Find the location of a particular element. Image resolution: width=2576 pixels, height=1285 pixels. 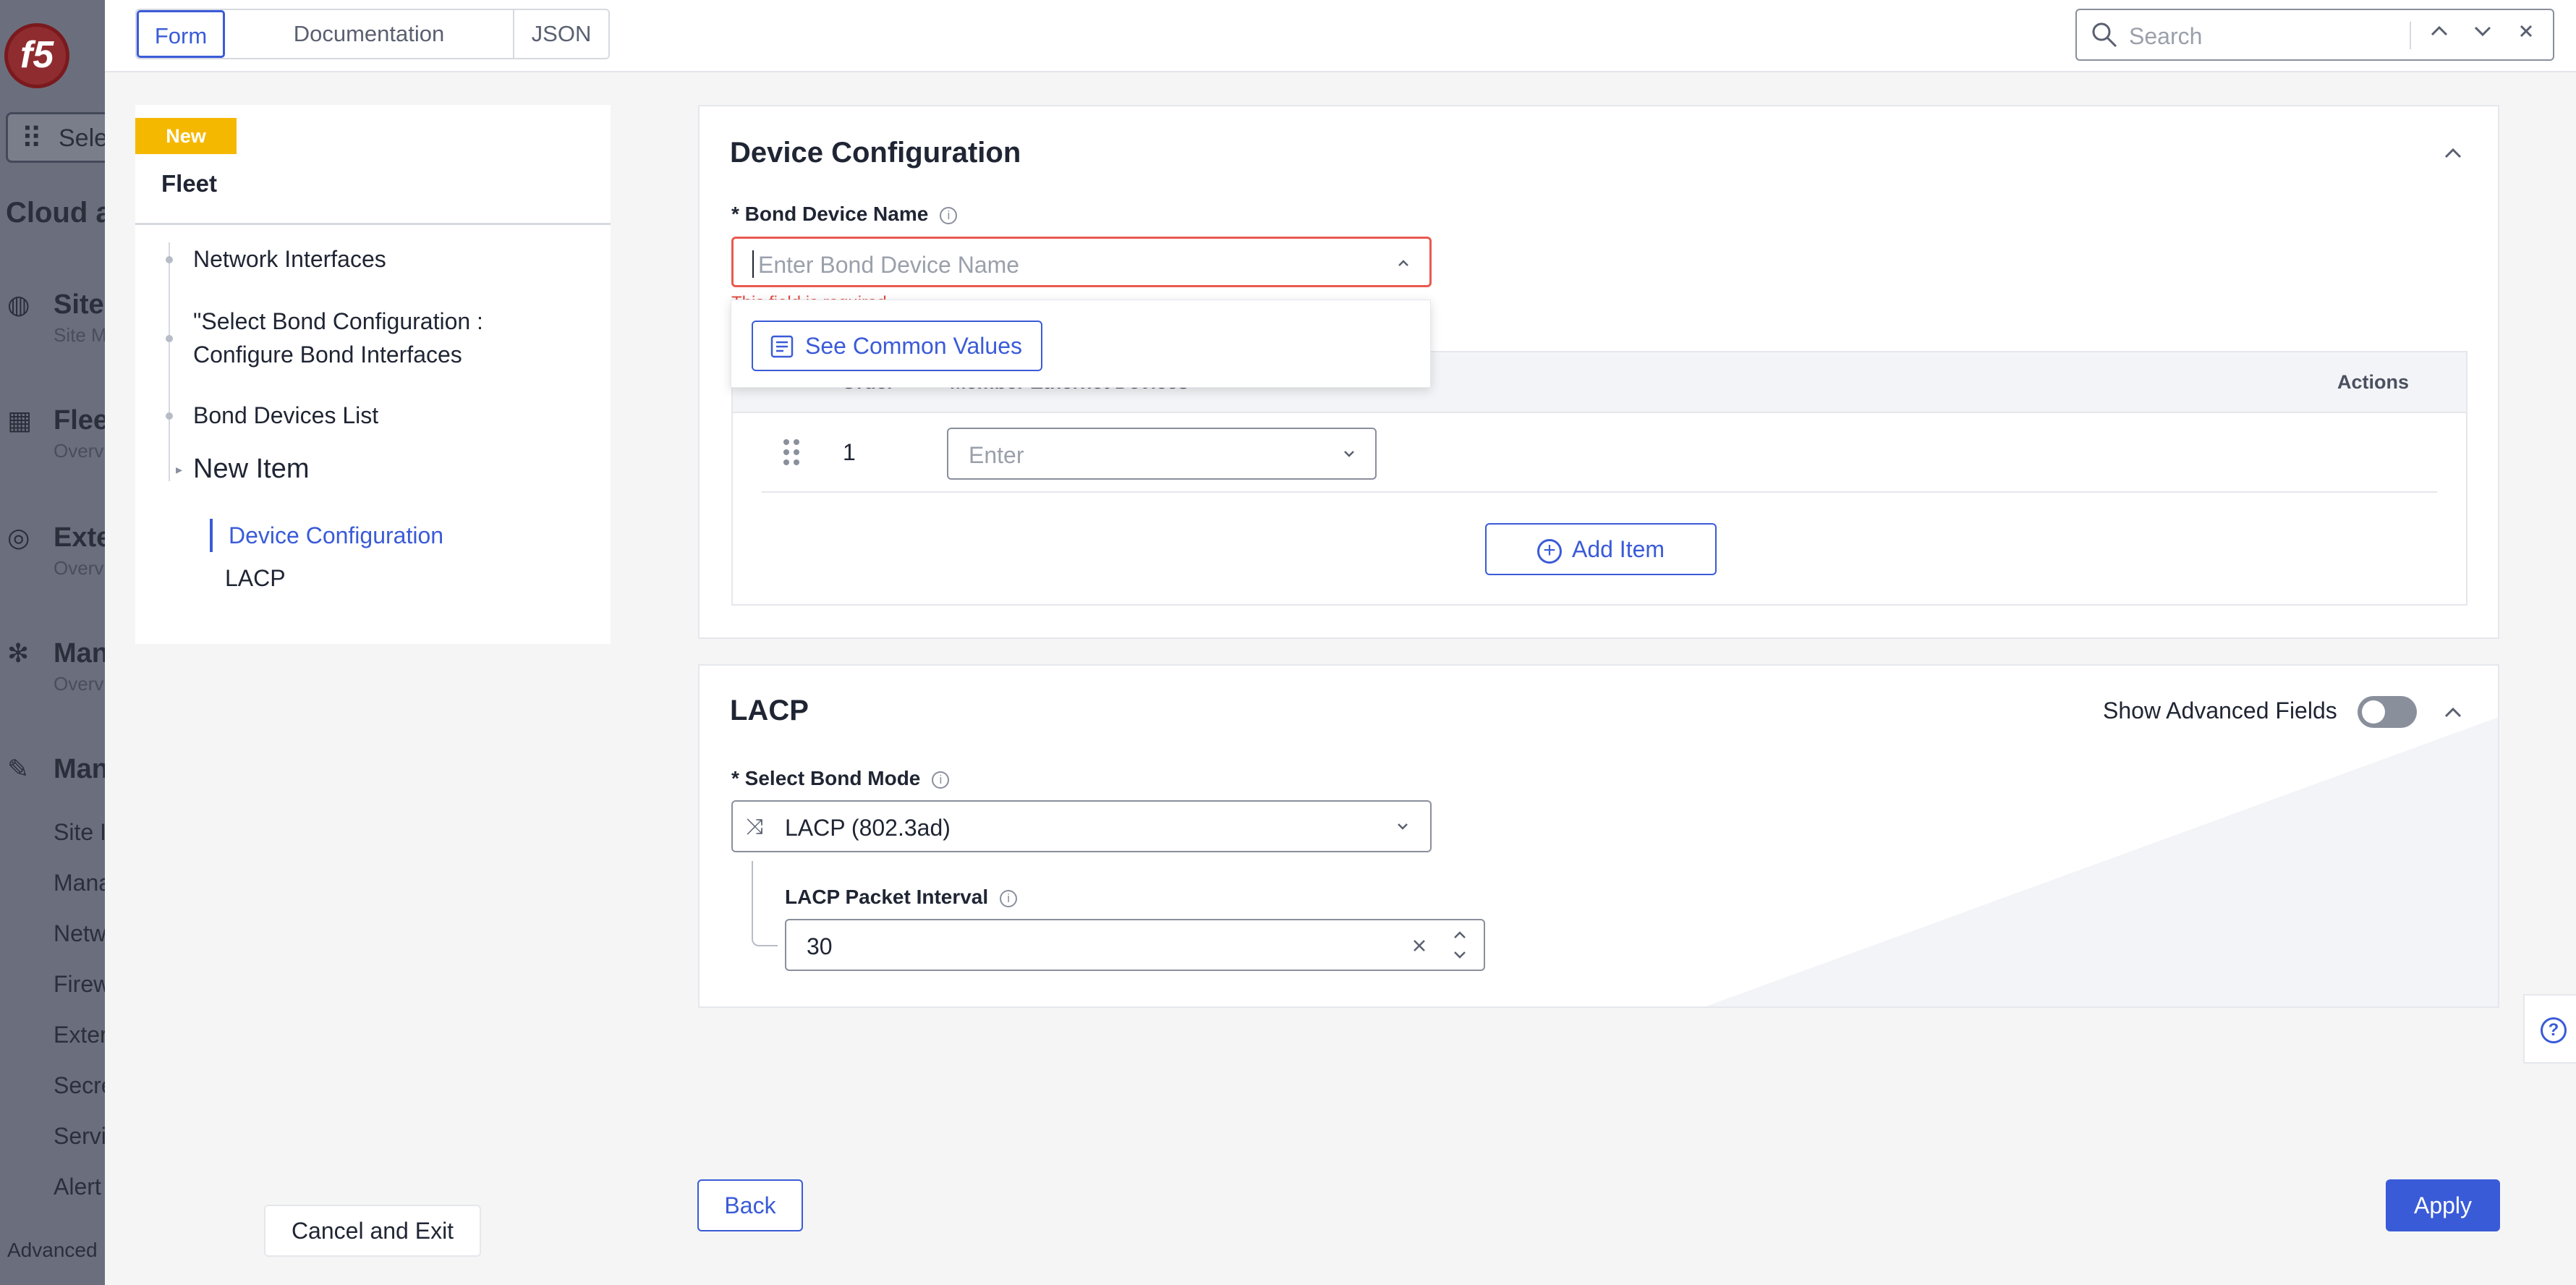

nav-item-label: Exte is located at coordinates (79, 537).